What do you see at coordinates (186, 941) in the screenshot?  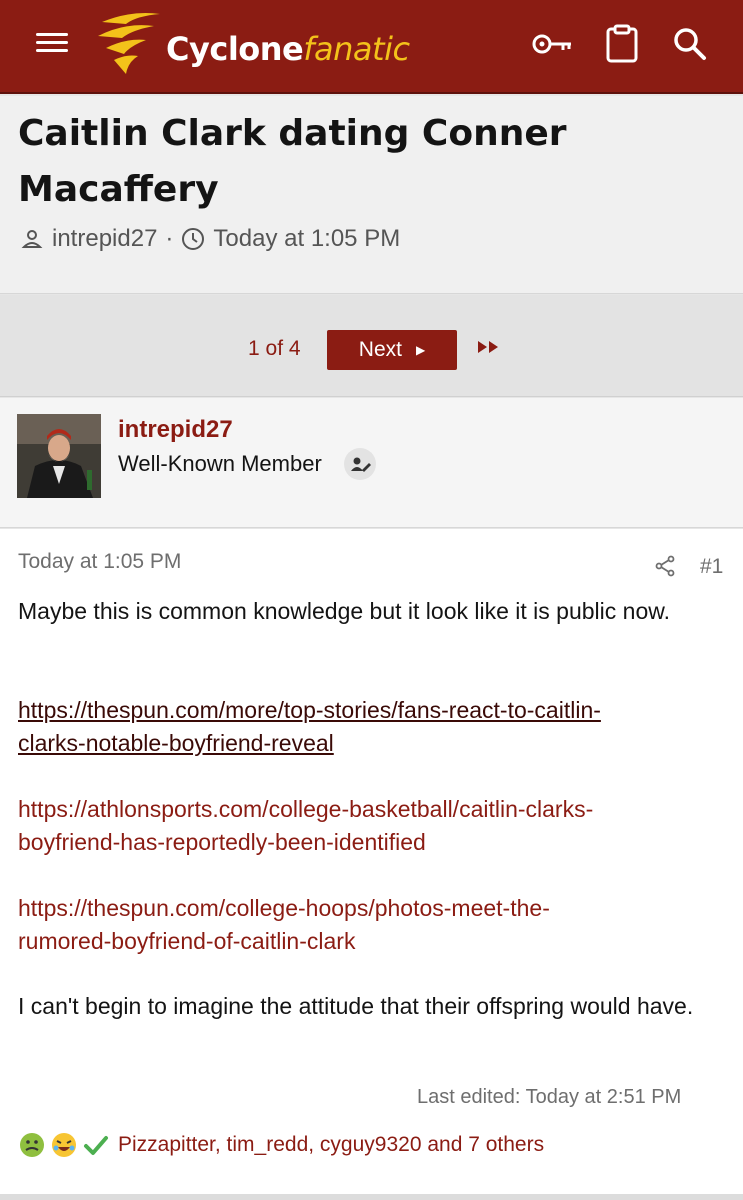 I see `link-text: rumored-boyfriend-of-caitlin-clark` at bounding box center [186, 941].